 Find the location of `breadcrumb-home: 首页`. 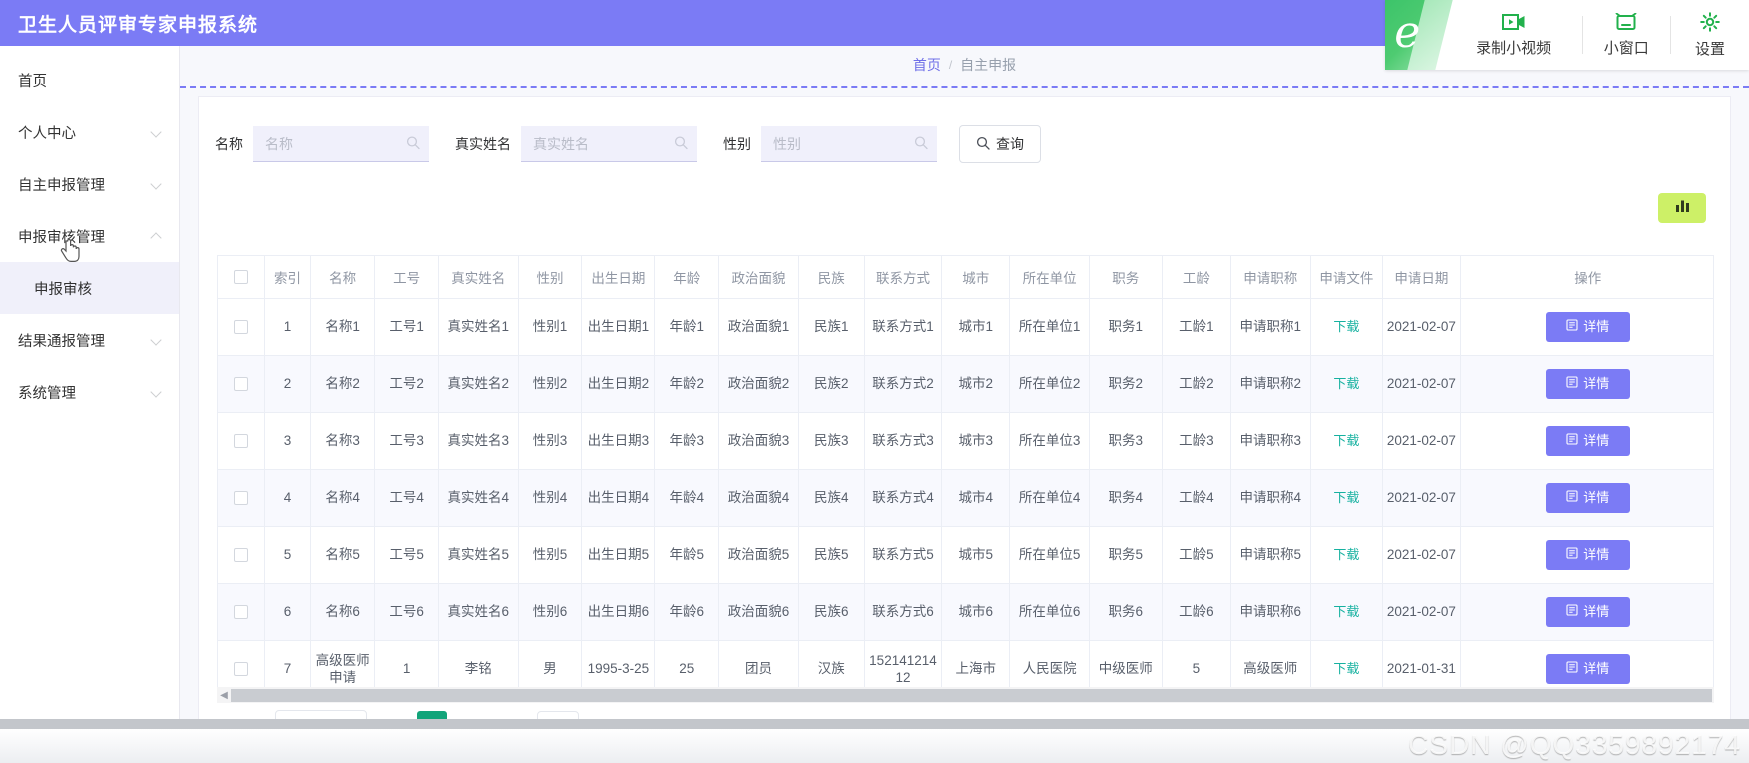

breadcrumb-home: 首页 is located at coordinates (927, 65).